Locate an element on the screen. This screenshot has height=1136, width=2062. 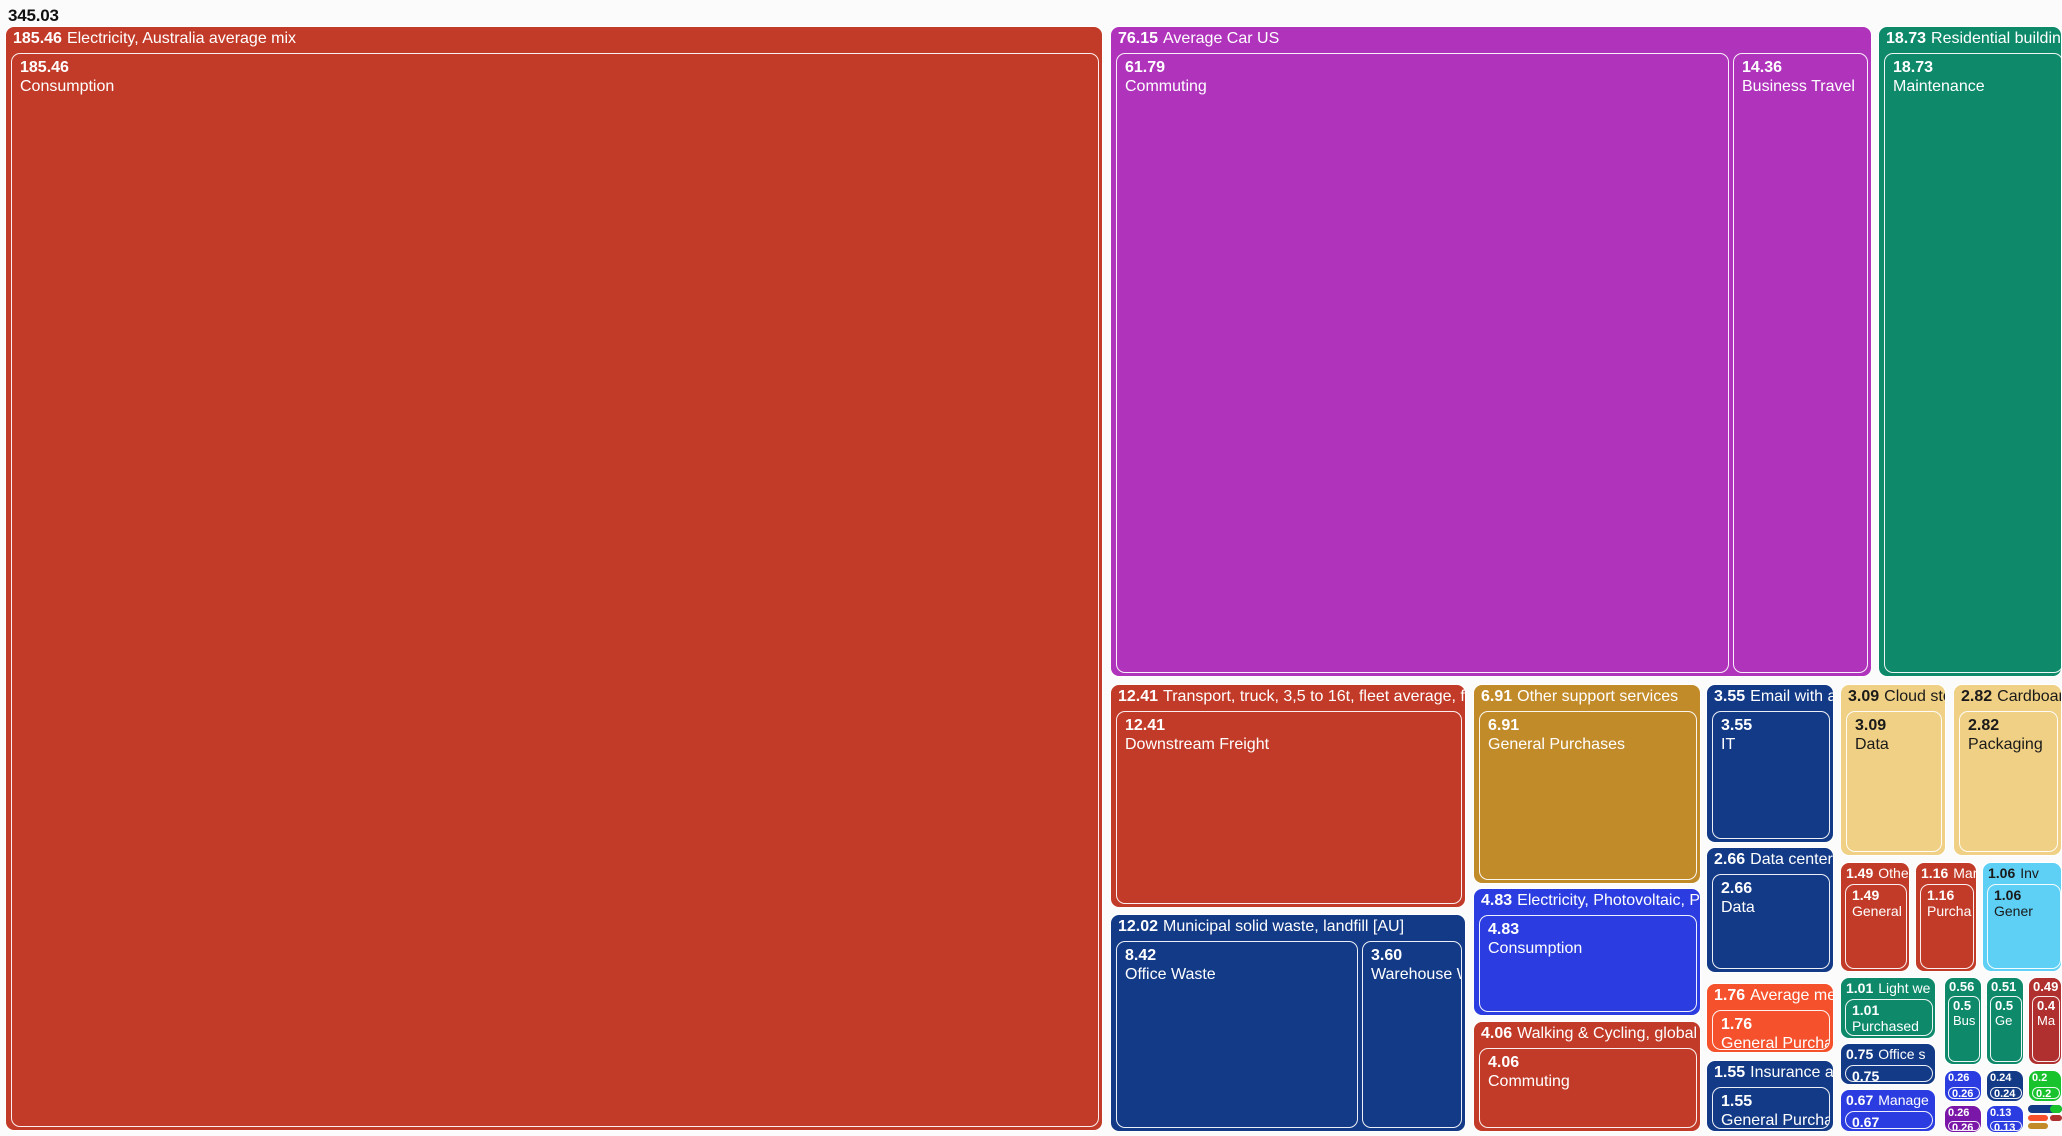
node-header: 6.91 Other support services is located at coordinates (1580, 696).